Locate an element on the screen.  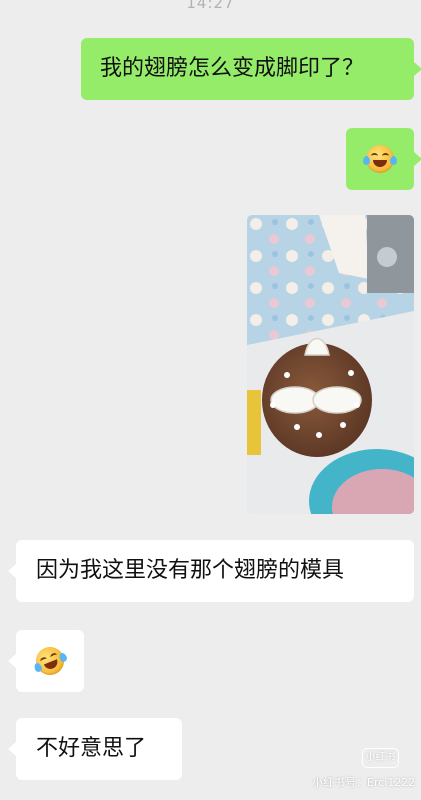
chat-bubble-received-text: 因为我这里没有那个翅膀的模具 is located at coordinates (211, 571).